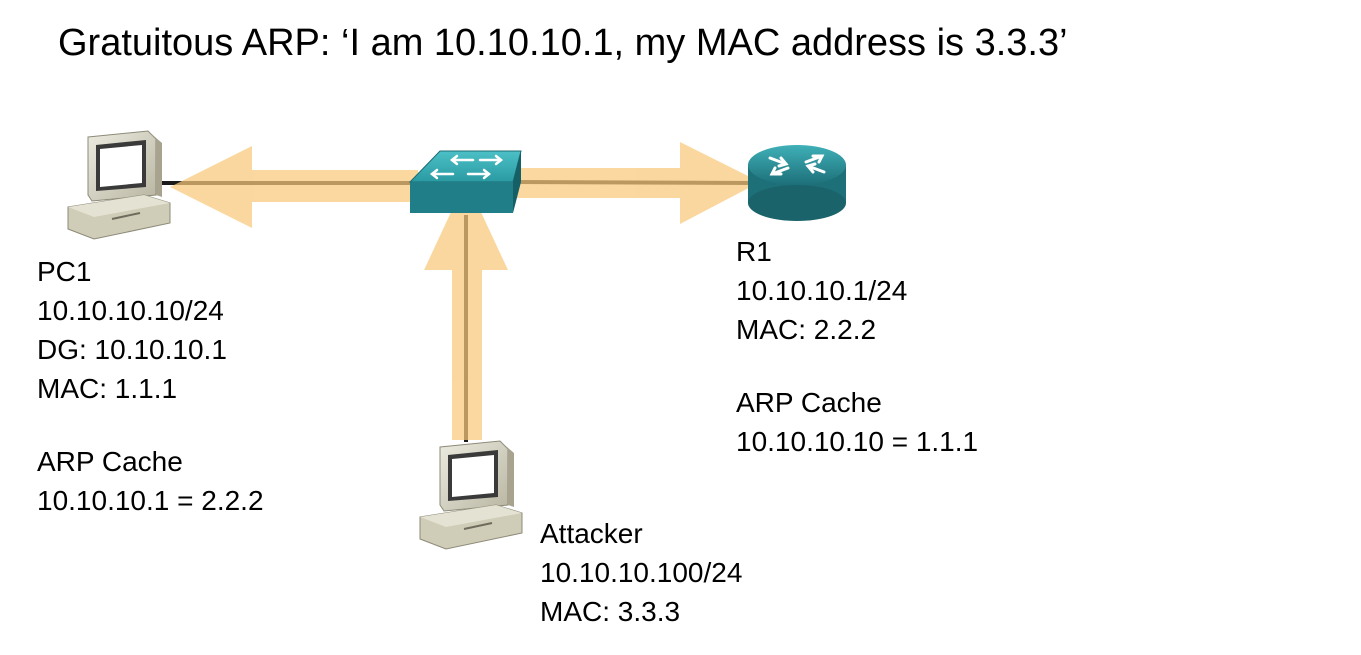  Describe the element at coordinates (591, 533) in the screenshot. I see `attacker-name: Attacker` at that location.